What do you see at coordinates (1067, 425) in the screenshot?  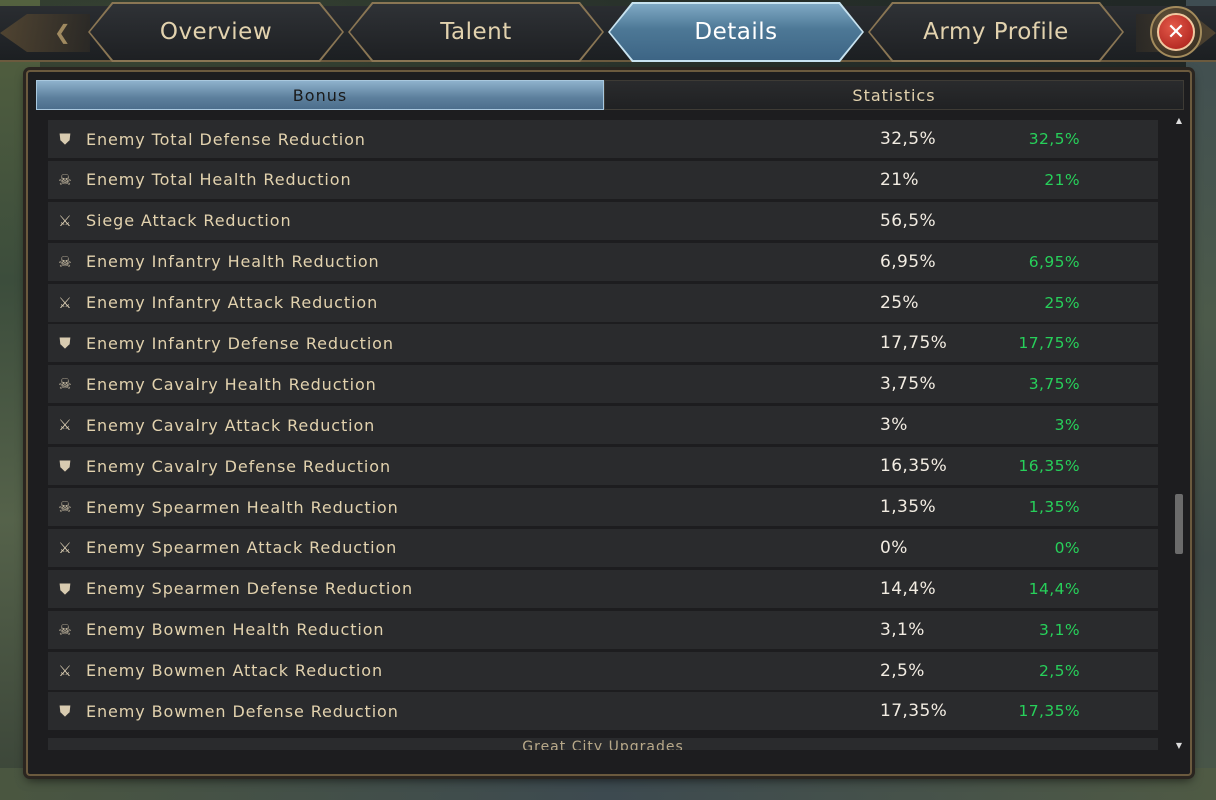 I see `bonus-active-value: 3%` at bounding box center [1067, 425].